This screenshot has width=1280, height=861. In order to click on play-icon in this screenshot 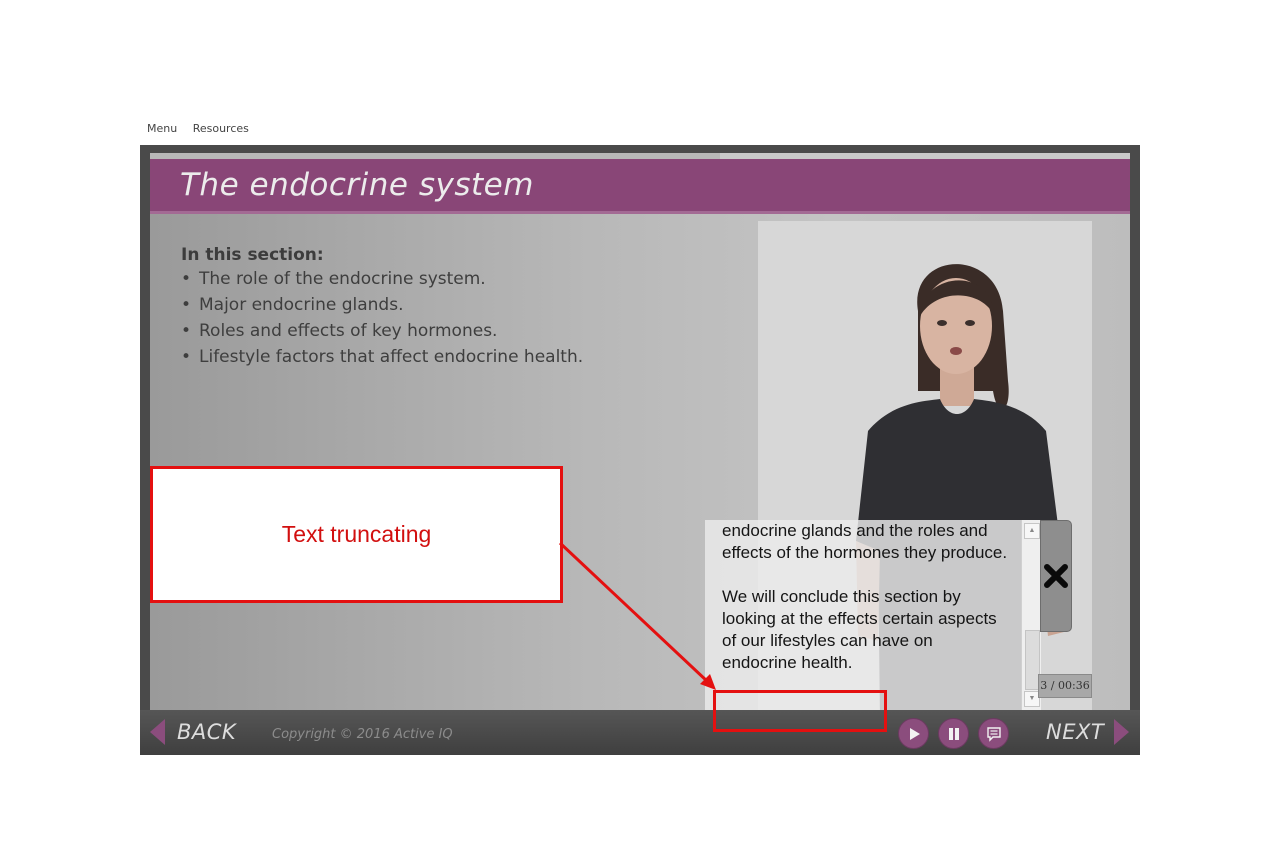, I will do `click(914, 733)`.